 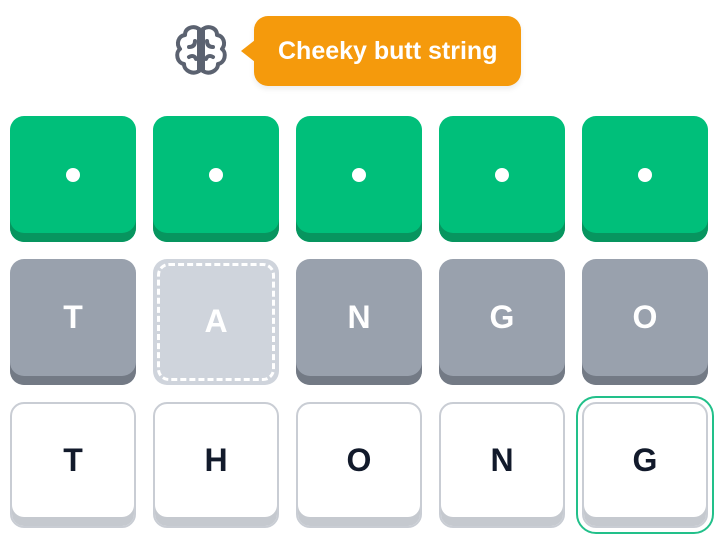 What do you see at coordinates (216, 322) in the screenshot?
I see `revealed-tile-2: A` at bounding box center [216, 322].